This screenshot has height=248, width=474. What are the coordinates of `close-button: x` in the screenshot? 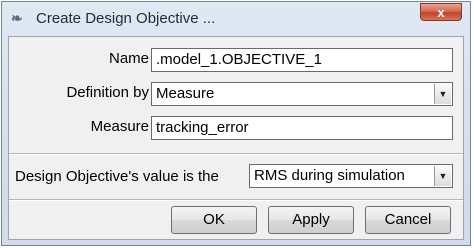 It's located at (441, 12).